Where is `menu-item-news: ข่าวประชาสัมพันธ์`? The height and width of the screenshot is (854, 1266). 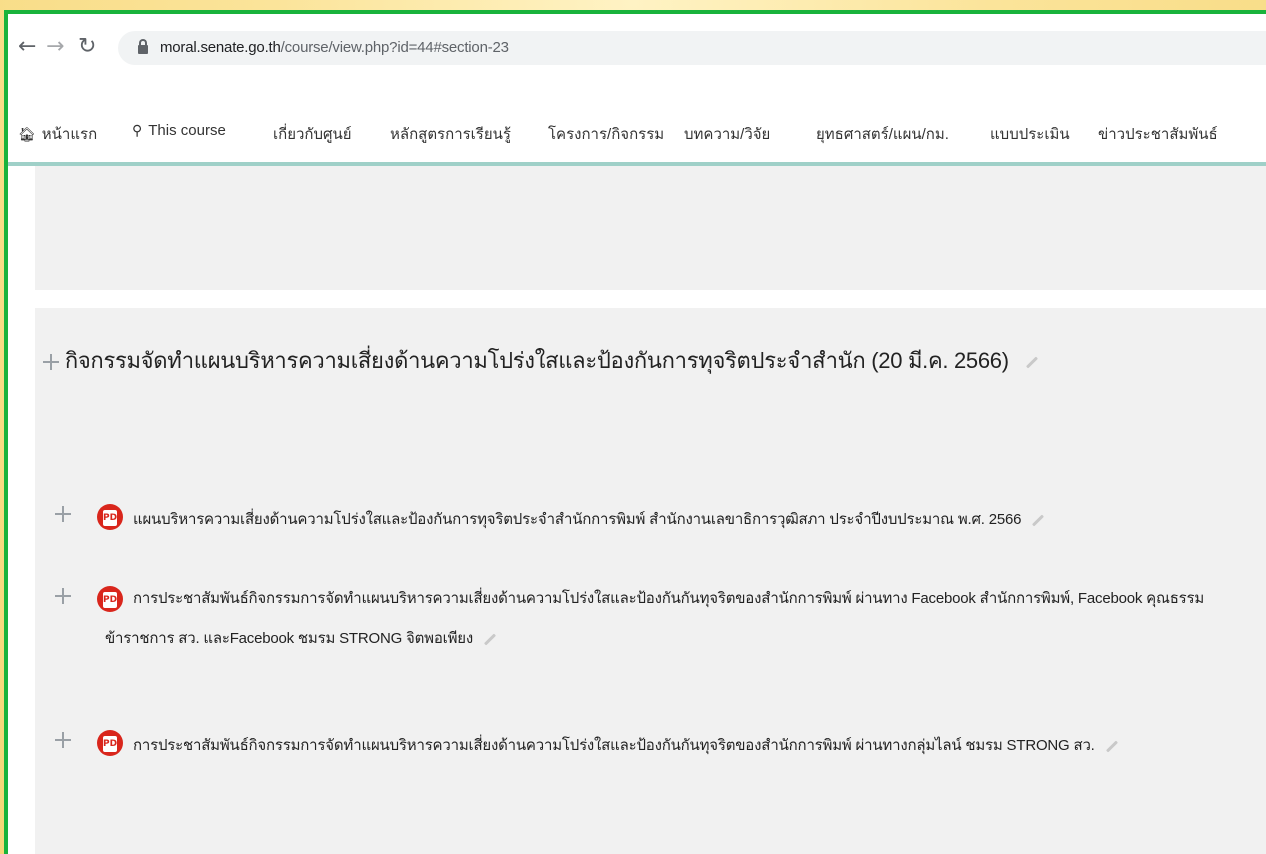 menu-item-news: ข่าวประชาสัมพันธ์ is located at coordinates (1158, 134).